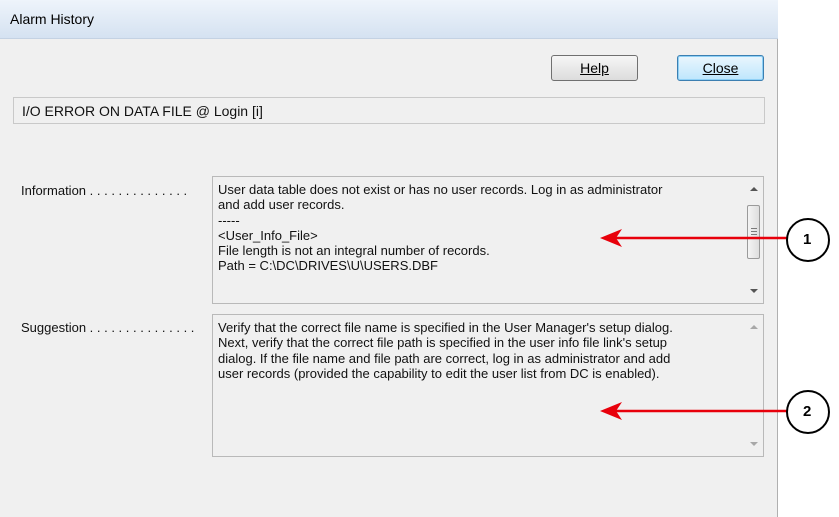 The height and width of the screenshot is (517, 839). I want to click on callout-number-1: 1, so click(807, 239).